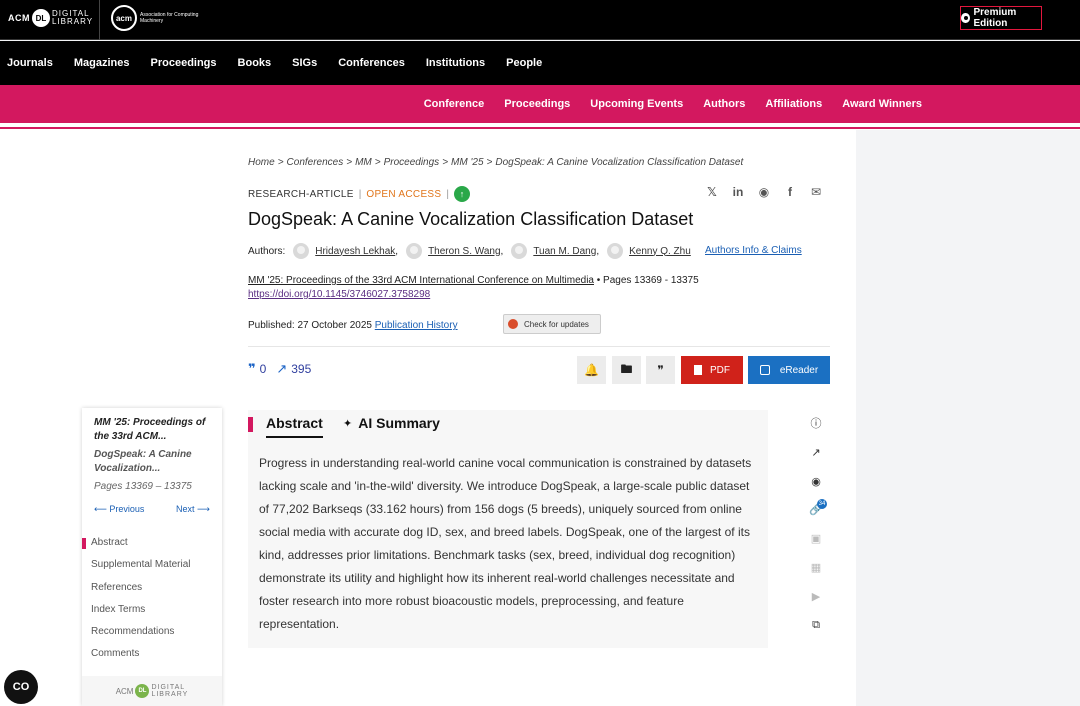 The width and height of the screenshot is (1080, 706). Describe the element at coordinates (454, 104) in the screenshot. I see `conf-nav-conference: Conference` at that location.